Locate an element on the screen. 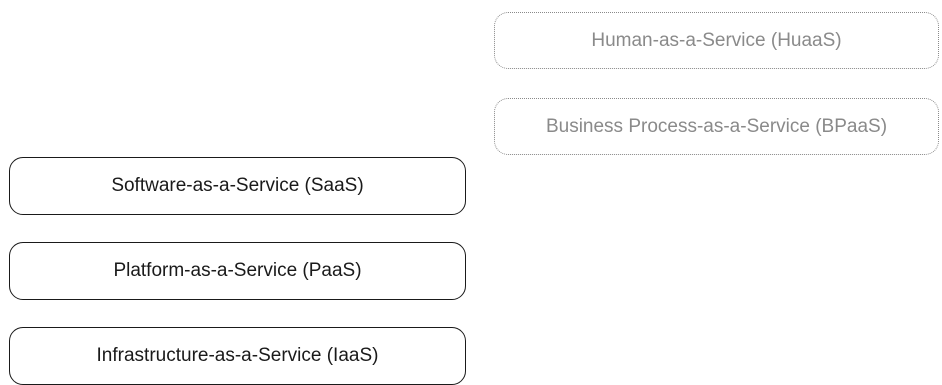  bpaas-layer-box: Business Process-as-a-Service (BPaaS) is located at coordinates (716, 126).